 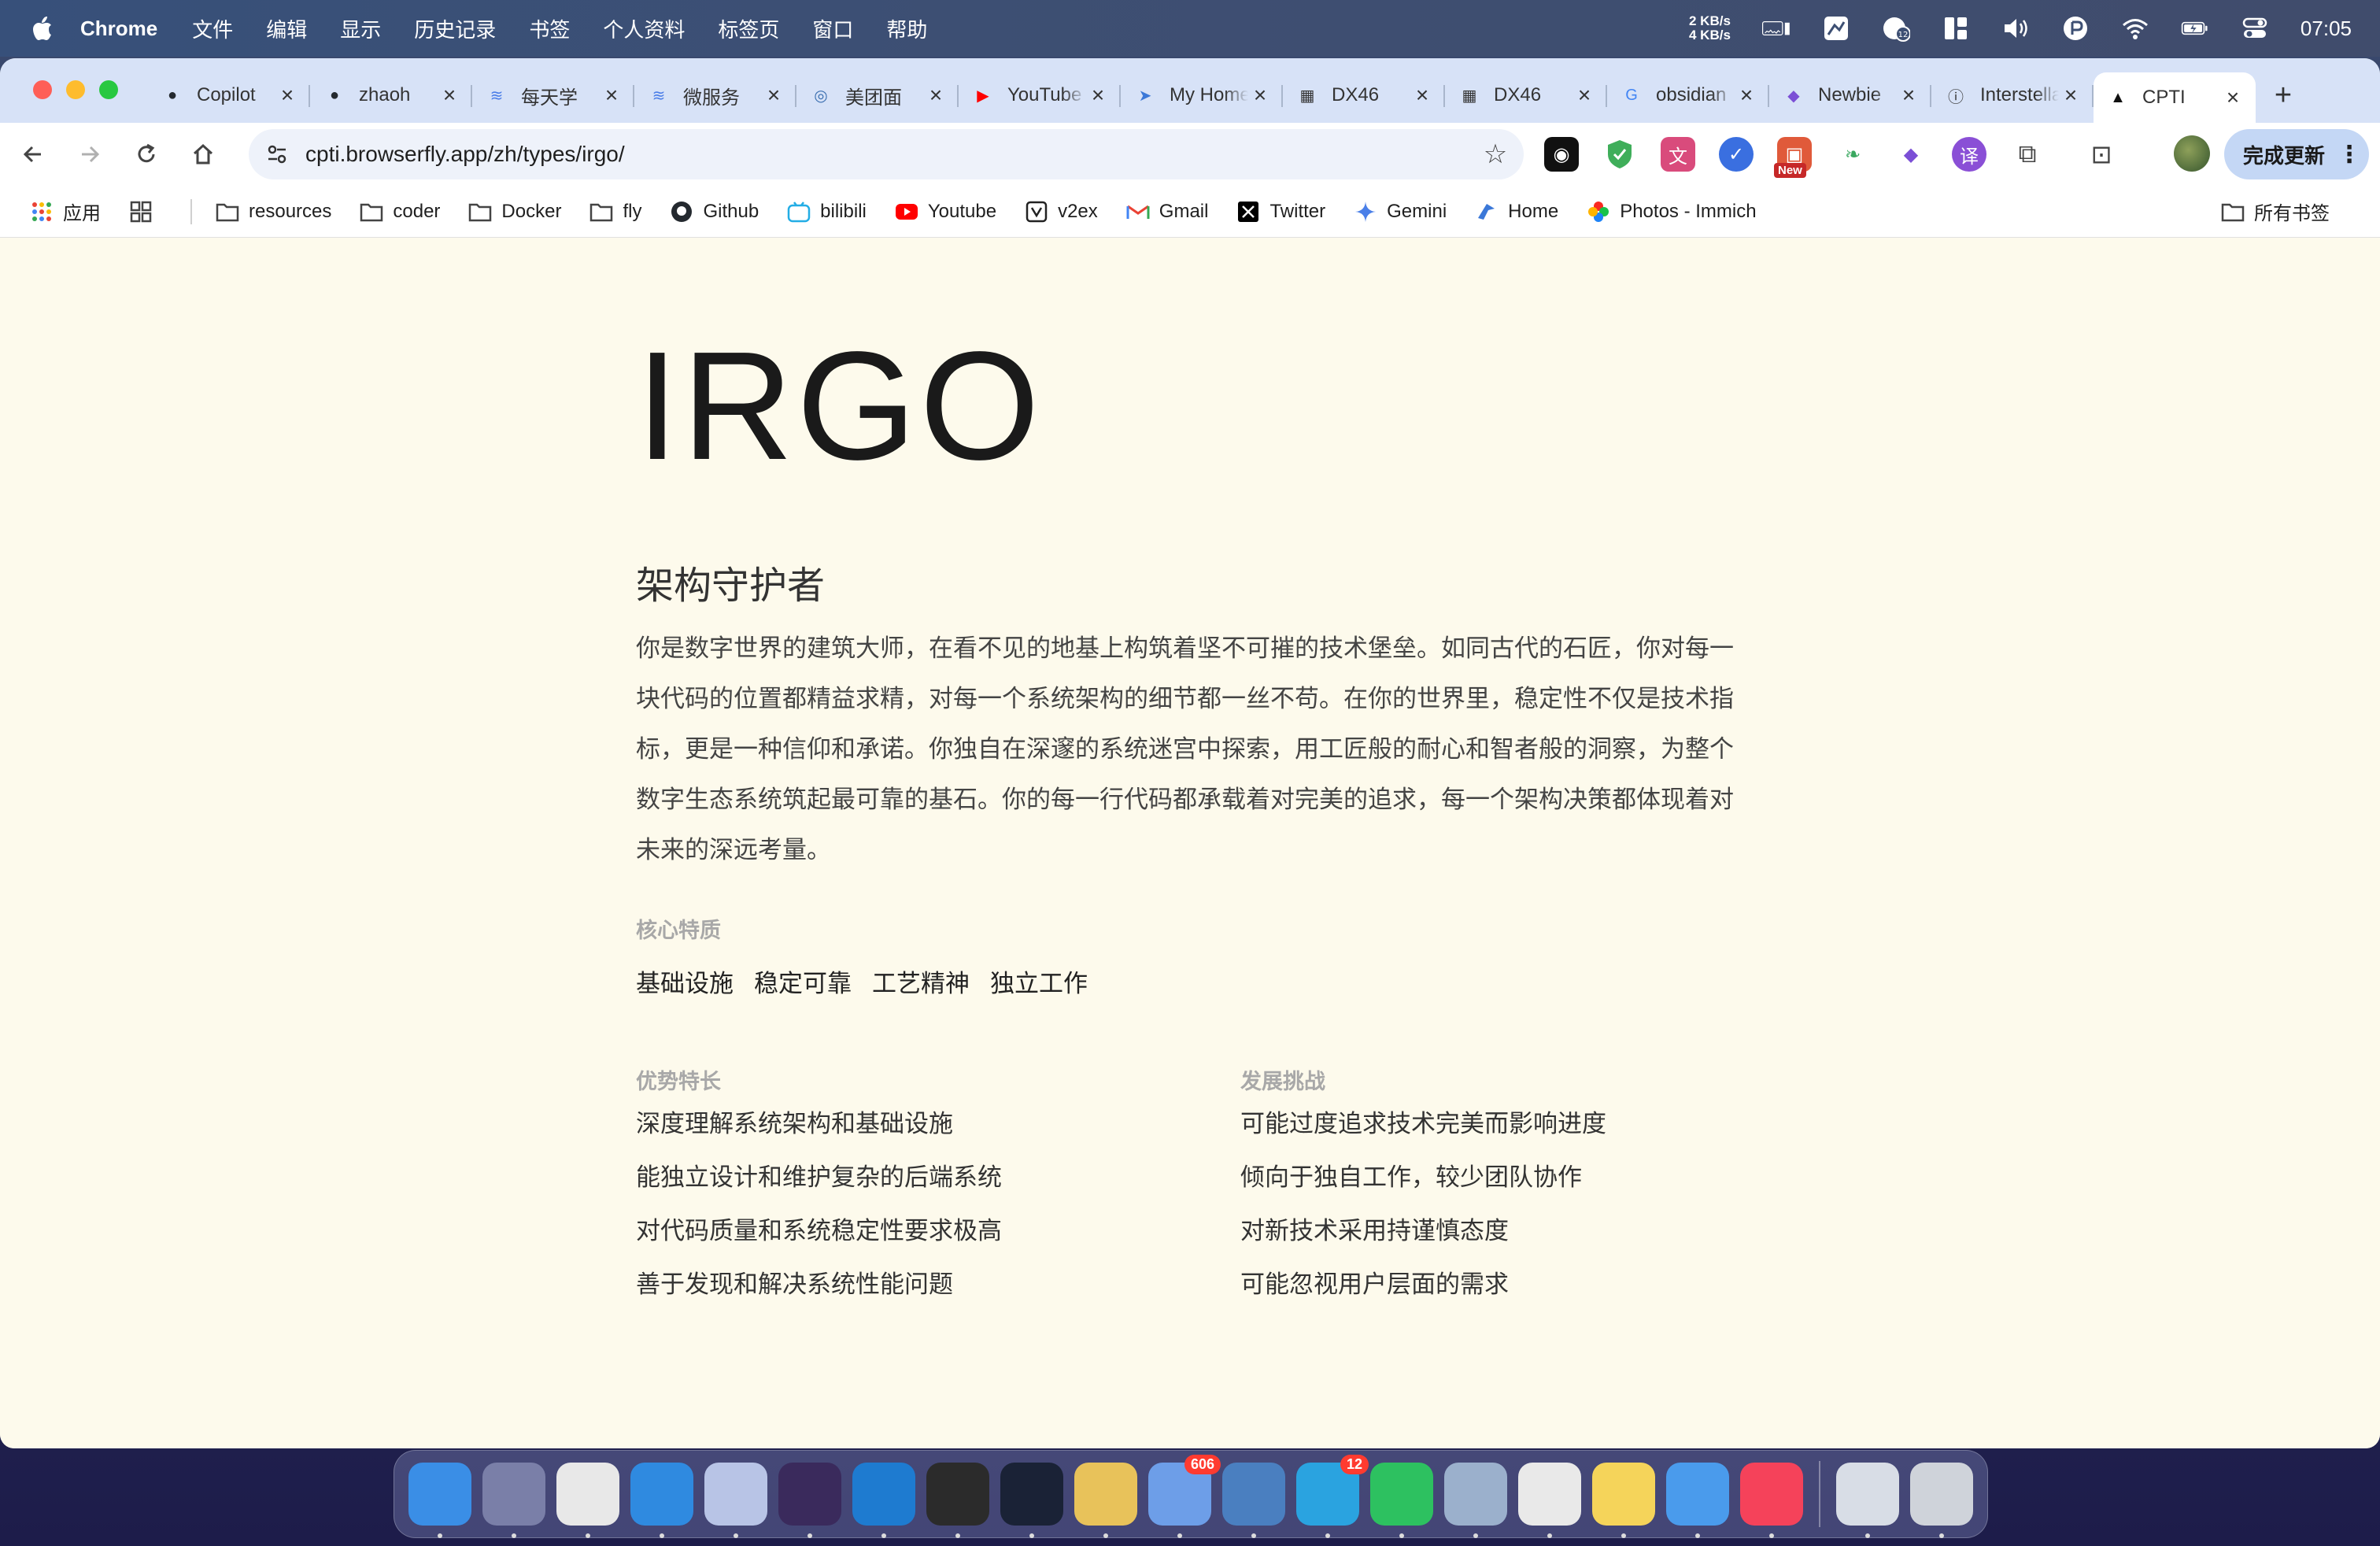 What do you see at coordinates (2283, 95) in the screenshot?
I see `new-tab-button: +` at bounding box center [2283, 95].